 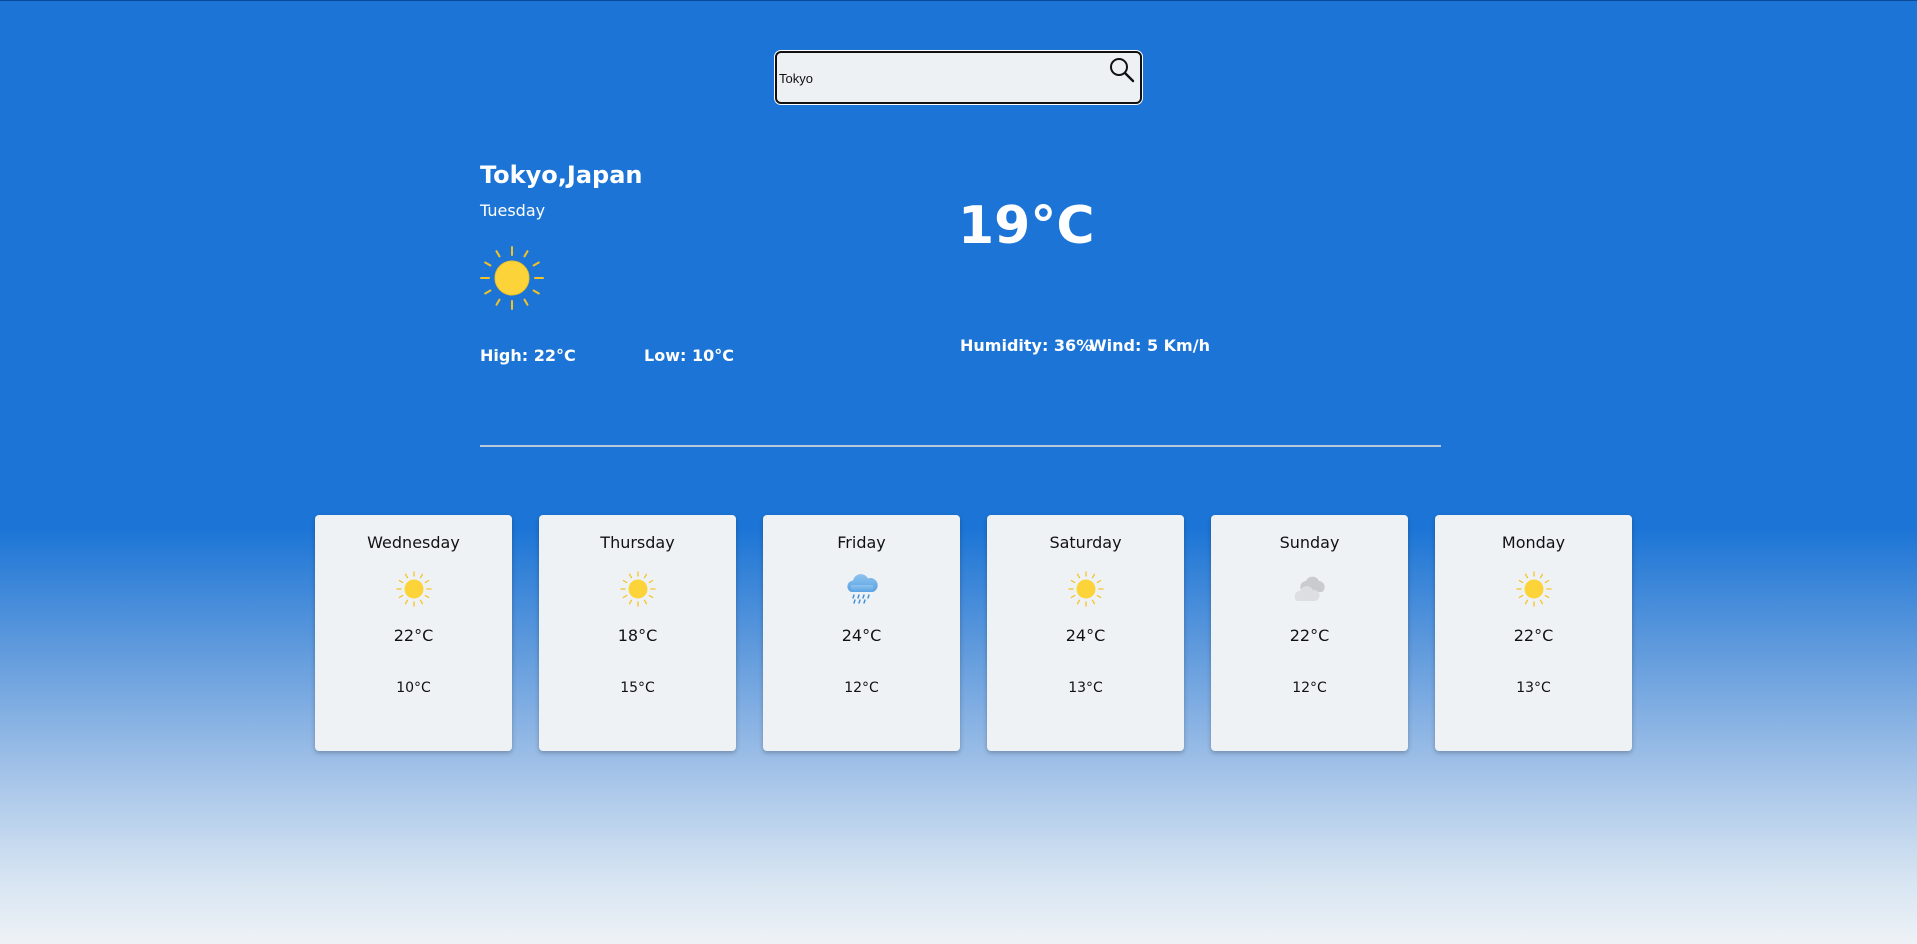 I want to click on cloud-icon, so click(x=1309, y=588).